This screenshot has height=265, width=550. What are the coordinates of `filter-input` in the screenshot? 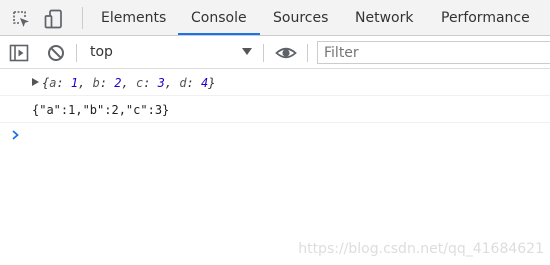 It's located at (433, 52).